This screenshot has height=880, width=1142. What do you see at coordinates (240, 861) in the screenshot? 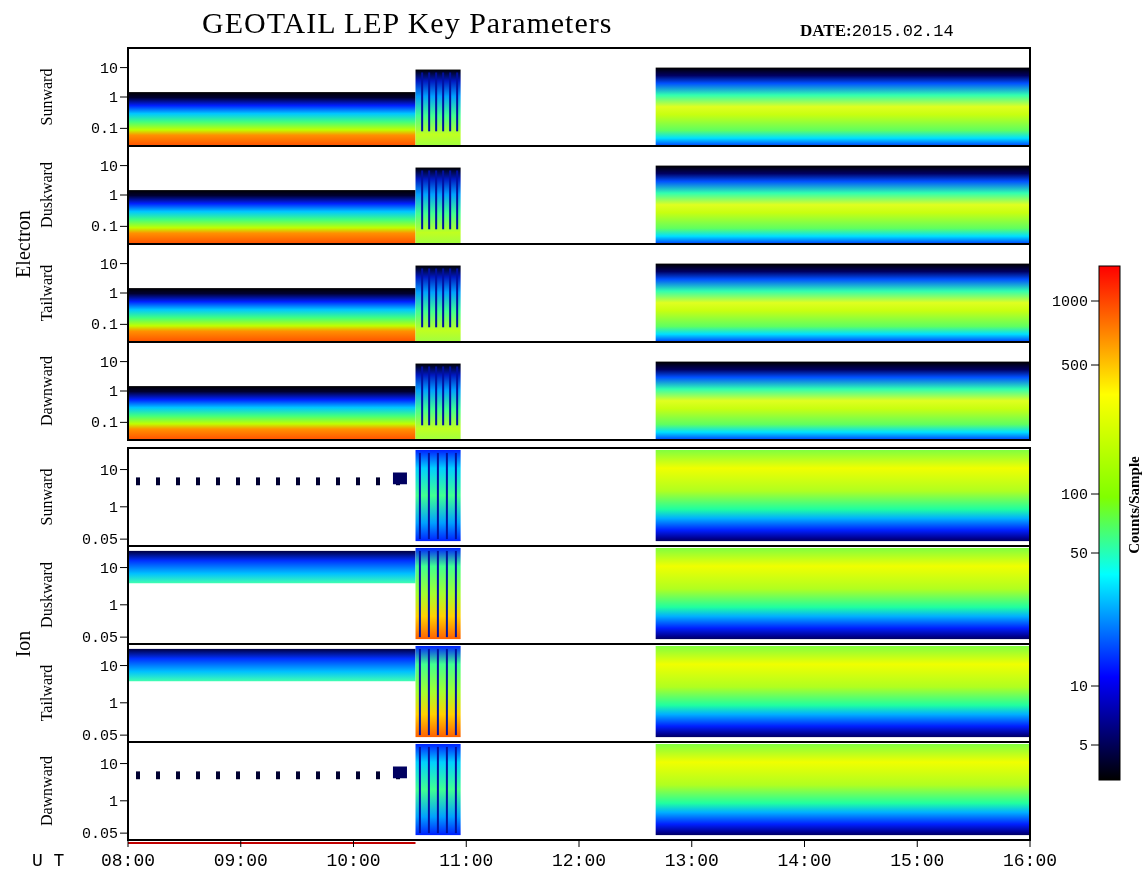
I see `x-tick-label: 09:00` at bounding box center [240, 861].